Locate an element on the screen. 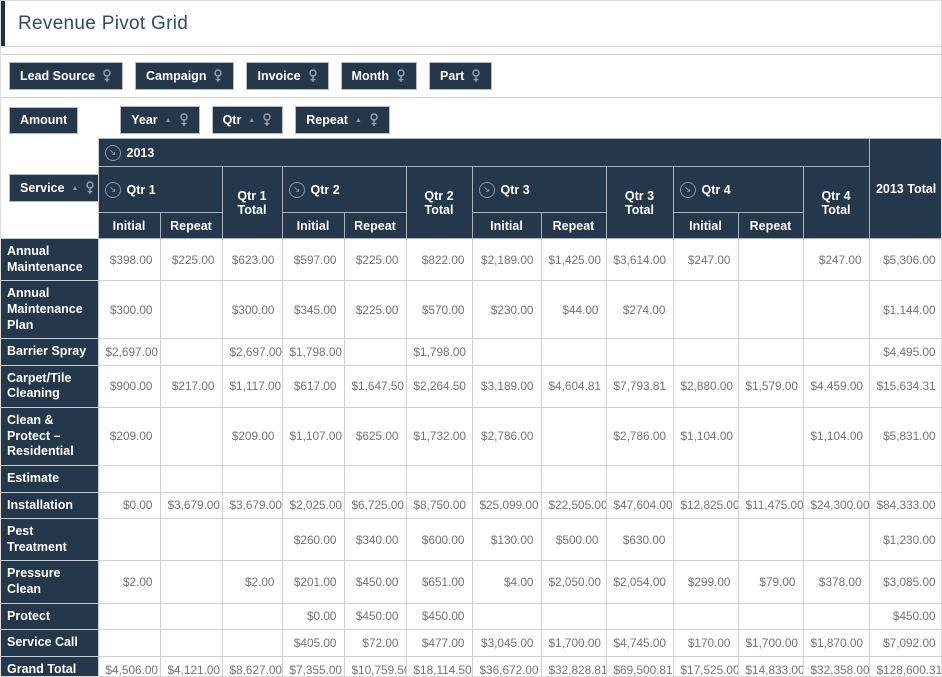  column-header-qtr1: ↘ Qtr 1 is located at coordinates (160, 189).